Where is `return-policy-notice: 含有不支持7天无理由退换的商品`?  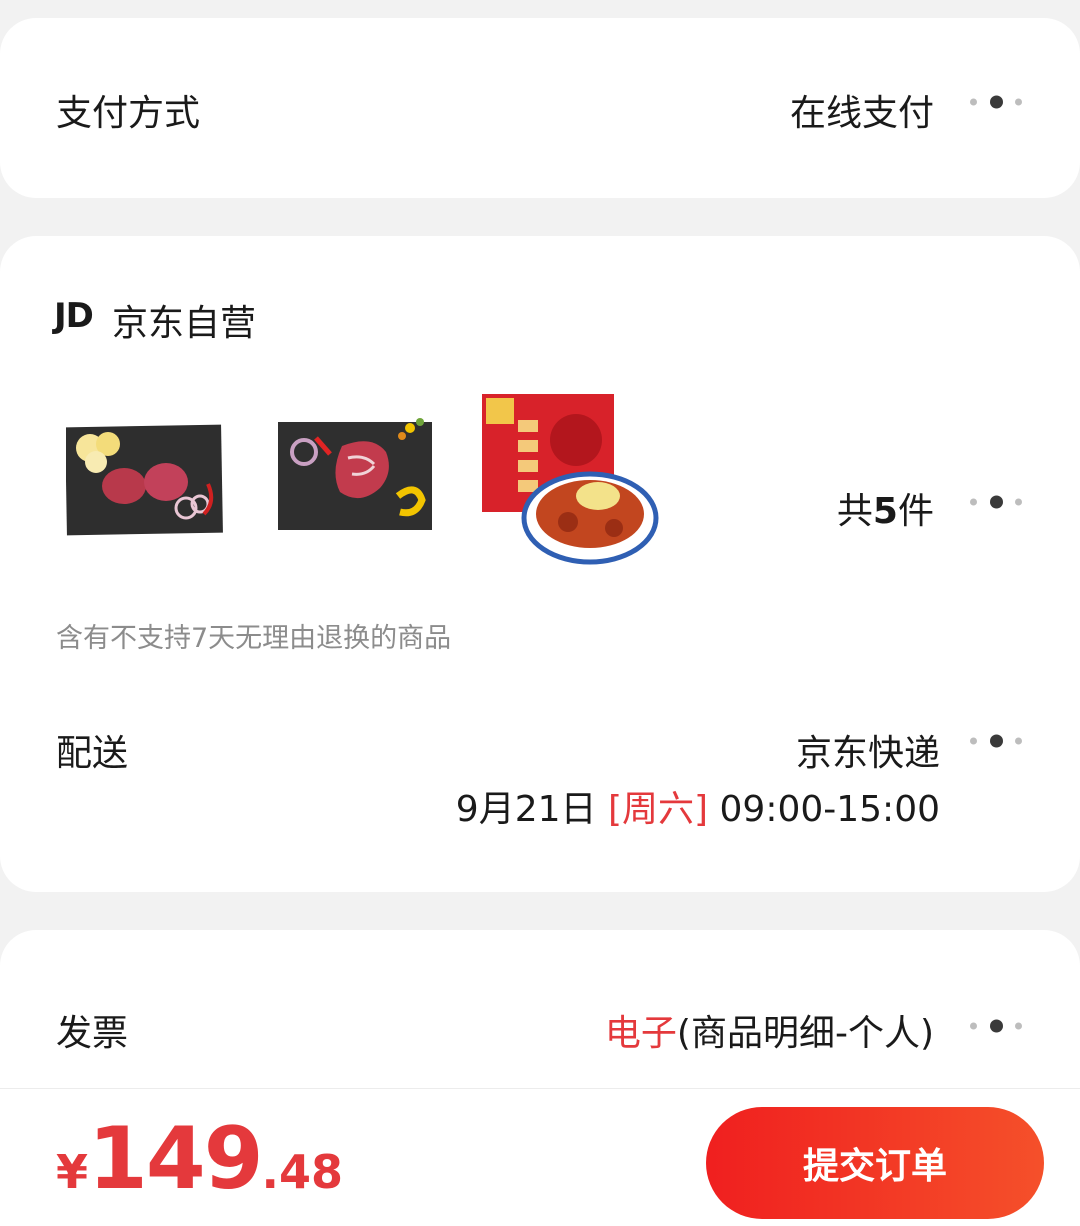 return-policy-notice: 含有不支持7天无理由退换的商品 is located at coordinates (254, 638).